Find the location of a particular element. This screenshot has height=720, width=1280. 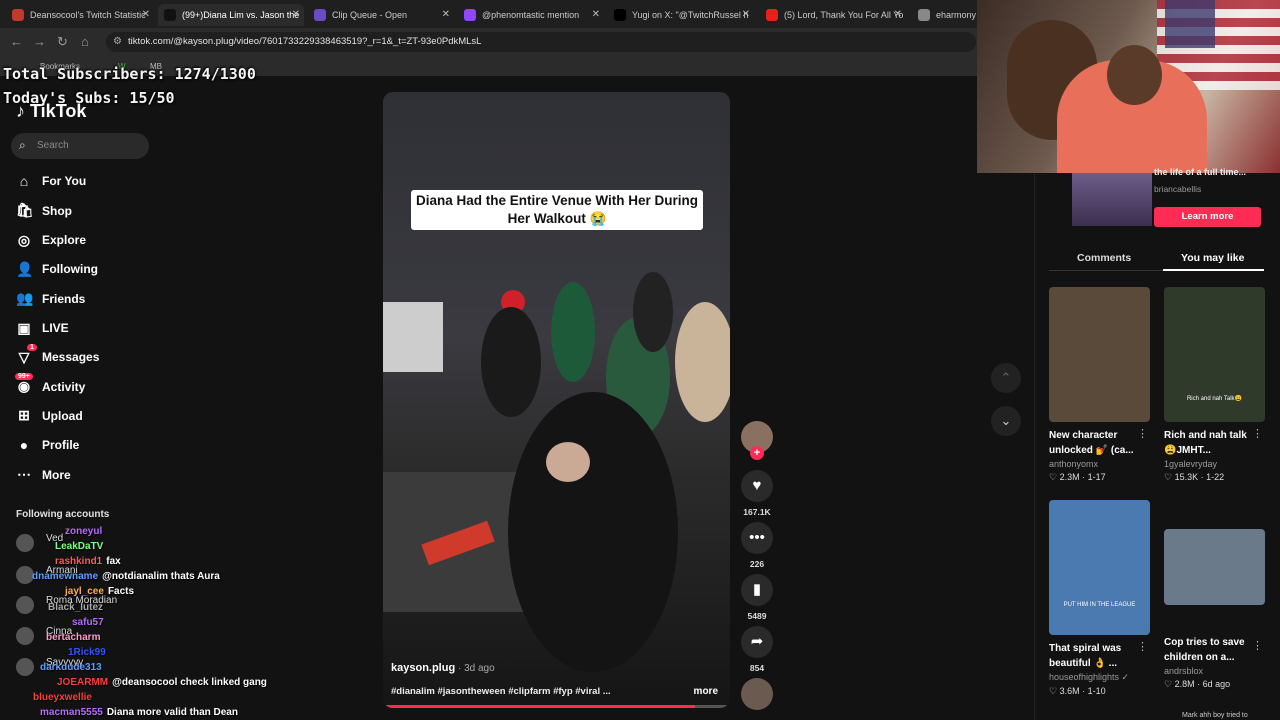

sidebar-item-activity: ◉ Activity is located at coordinates (50, 386).